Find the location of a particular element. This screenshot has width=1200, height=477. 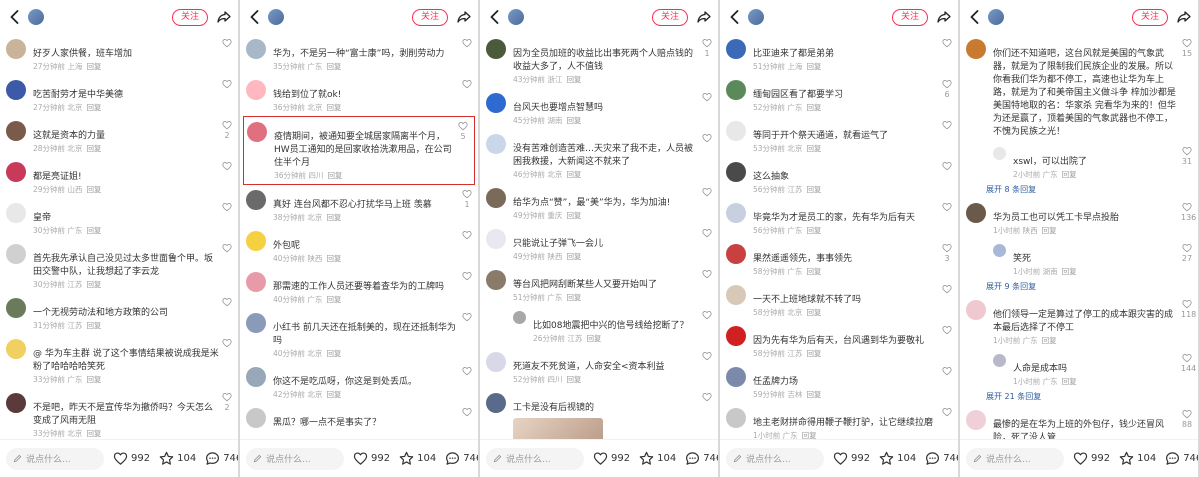

comment-count-button: 746 is located at coordinates (1181, 458).